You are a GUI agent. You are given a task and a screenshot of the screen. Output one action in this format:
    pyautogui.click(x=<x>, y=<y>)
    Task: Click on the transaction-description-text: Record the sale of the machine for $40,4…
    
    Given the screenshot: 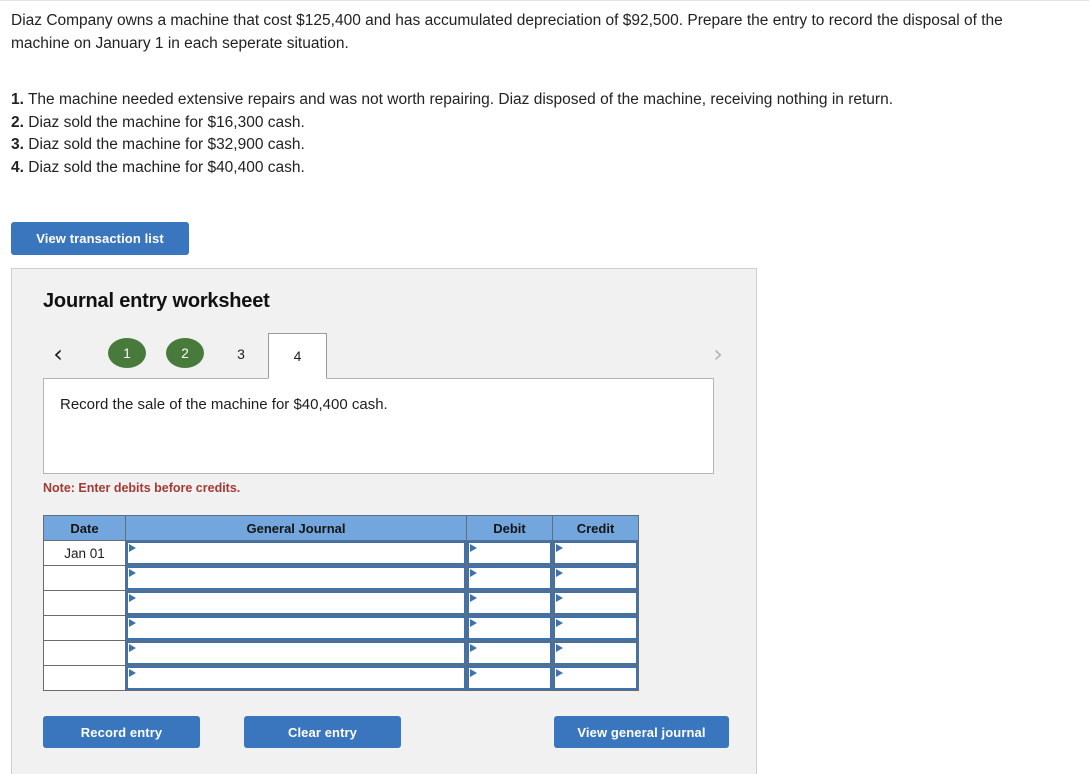 What is the action you would take?
    pyautogui.click(x=224, y=404)
    